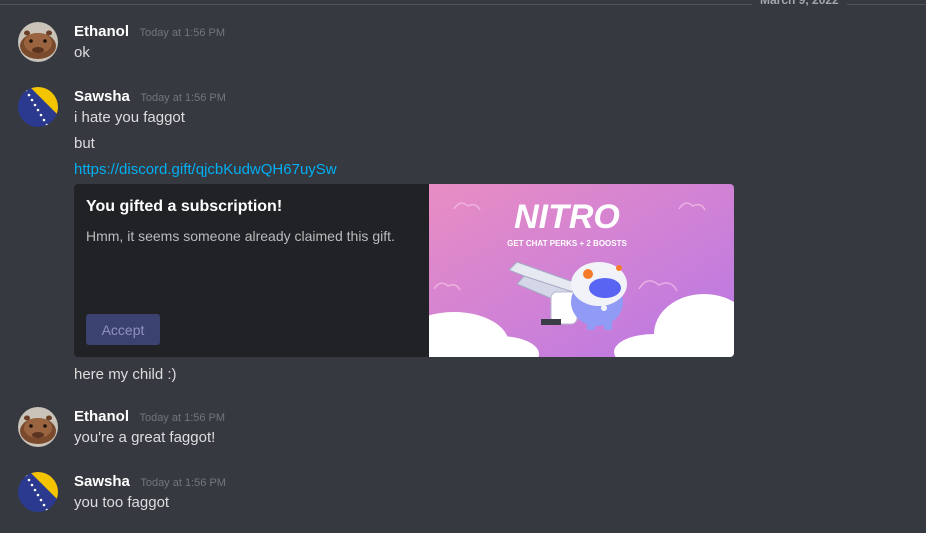  Describe the element at coordinates (125, 374) in the screenshot. I see `message-text: here my child :)` at that location.